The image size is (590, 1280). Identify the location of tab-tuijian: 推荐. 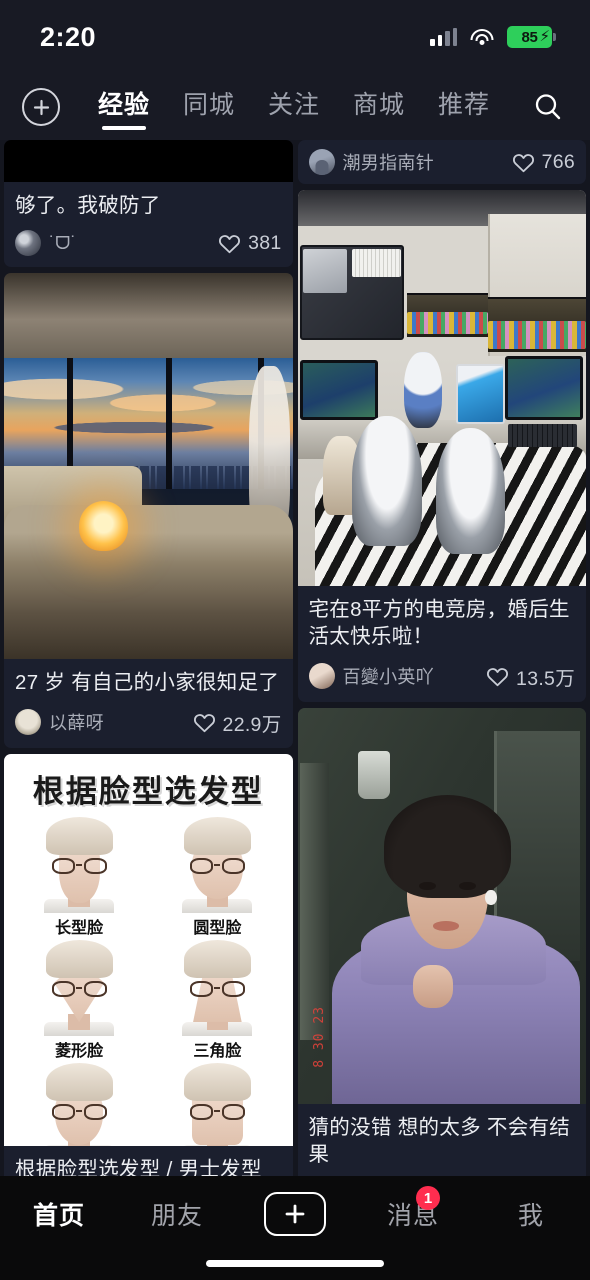
(464, 107).